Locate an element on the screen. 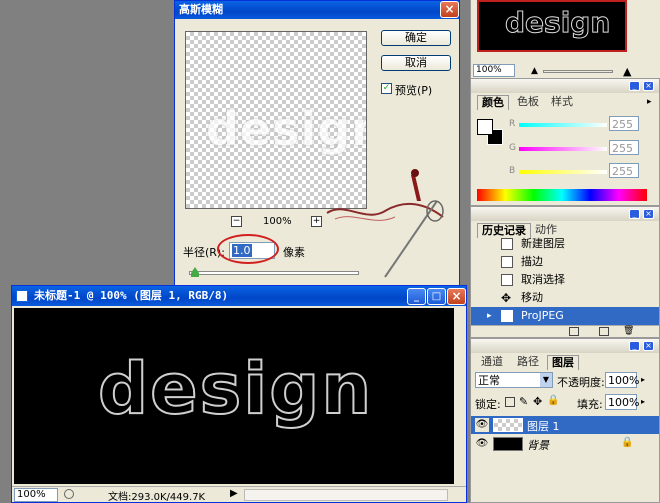 The image size is (660, 503). history-toolbar: 🗑 is located at coordinates (565, 331).